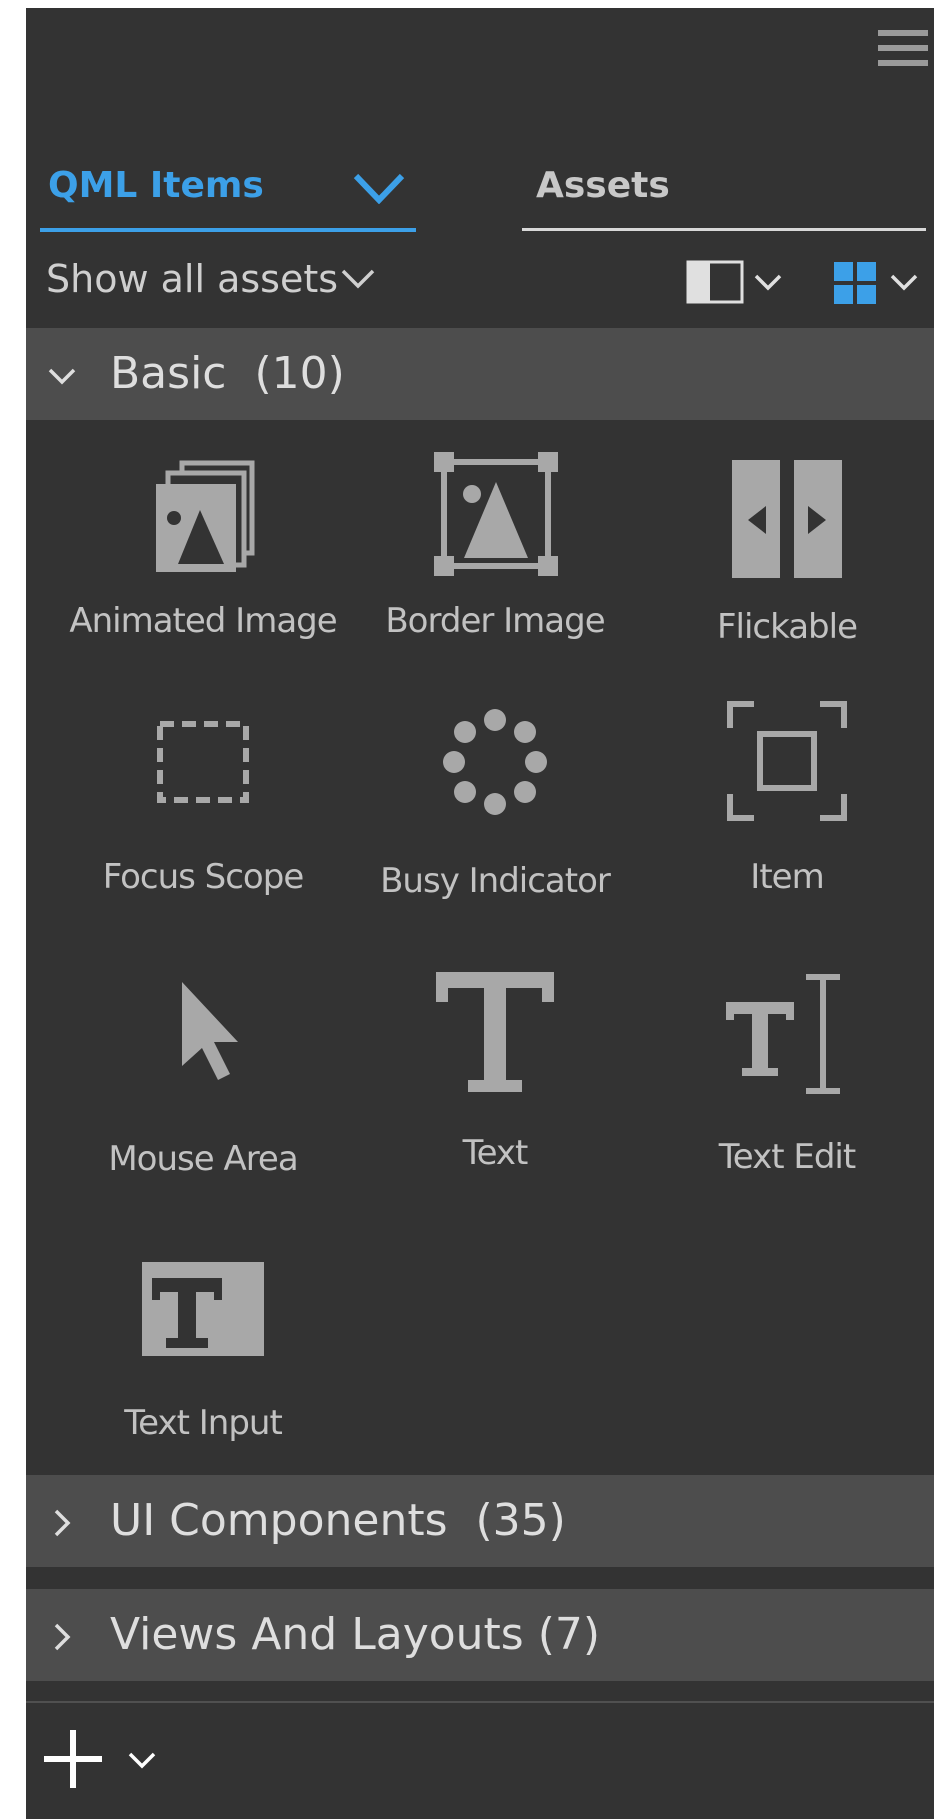 The width and height of the screenshot is (934, 1819). Describe the element at coordinates (203, 1309) in the screenshot. I see `text-input-icon` at that location.